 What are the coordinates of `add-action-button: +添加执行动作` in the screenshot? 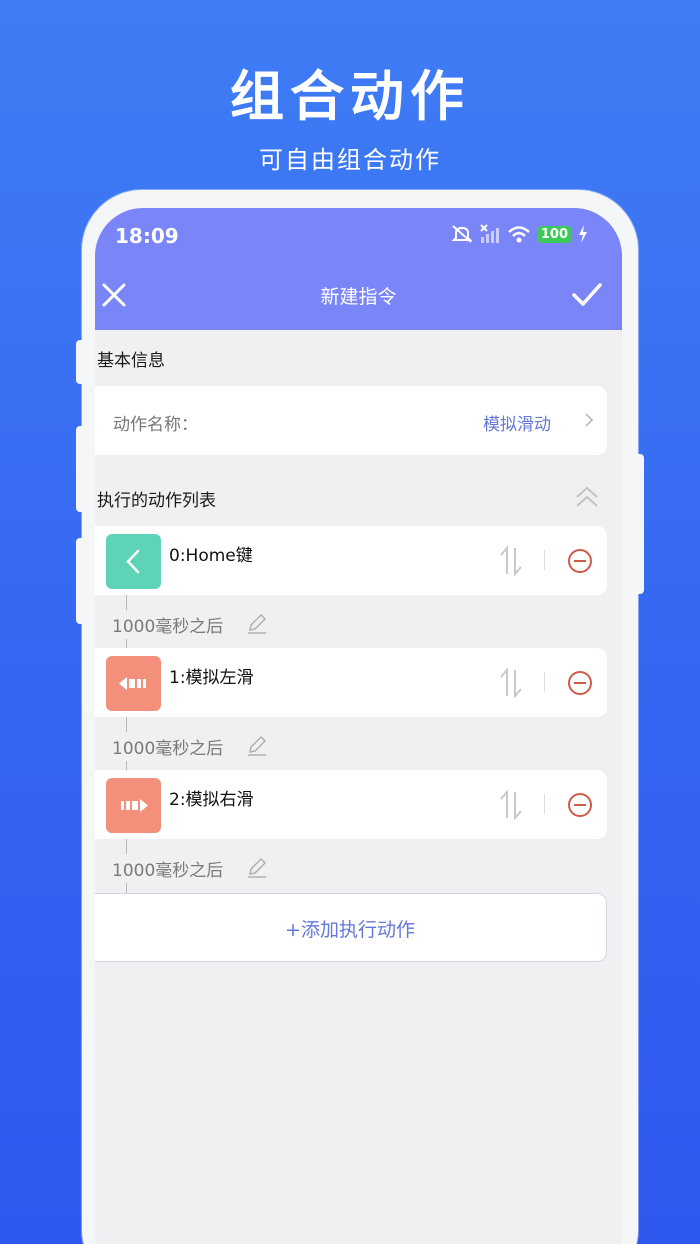 It's located at (351, 927).